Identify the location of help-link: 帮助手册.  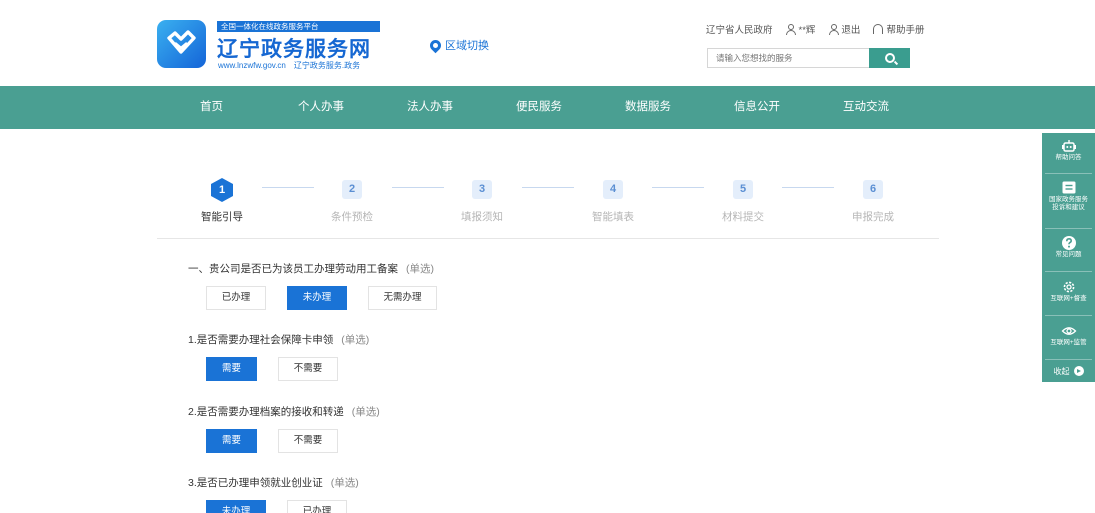
(898, 29).